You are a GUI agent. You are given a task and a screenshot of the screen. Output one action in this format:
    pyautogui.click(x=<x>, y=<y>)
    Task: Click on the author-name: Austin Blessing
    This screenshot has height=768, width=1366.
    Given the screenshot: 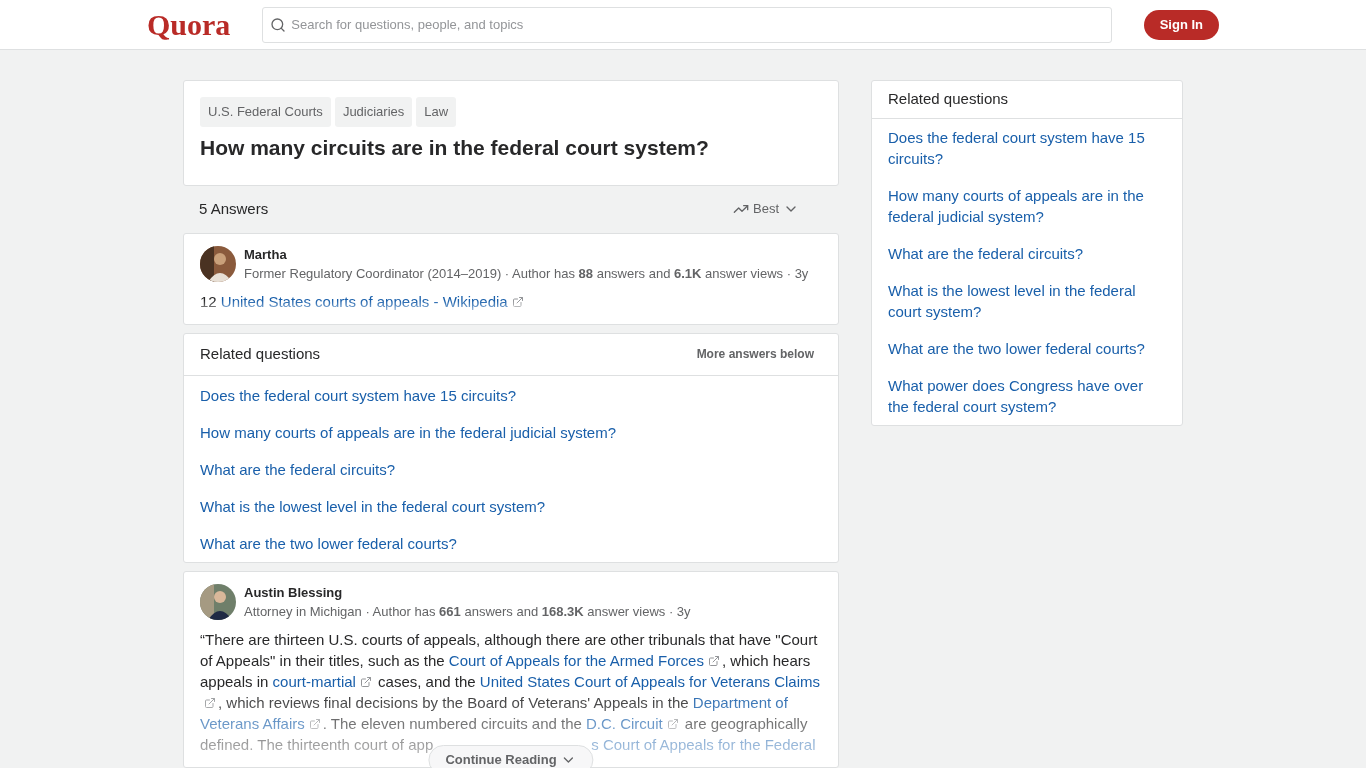 What is the action you would take?
    pyautogui.click(x=467, y=592)
    